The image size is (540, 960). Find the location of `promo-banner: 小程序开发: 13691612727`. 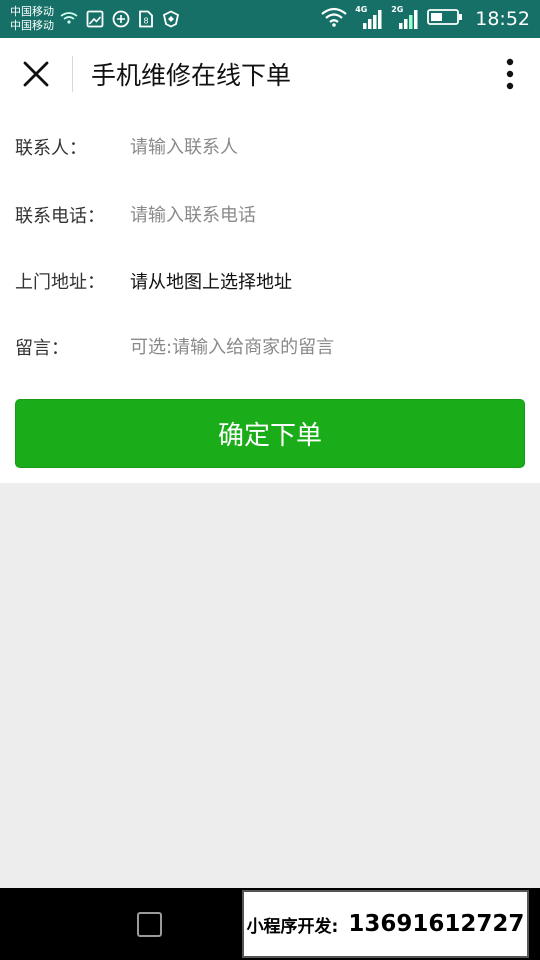

promo-banner: 小程序开发: 13691612727 is located at coordinates (385, 924).